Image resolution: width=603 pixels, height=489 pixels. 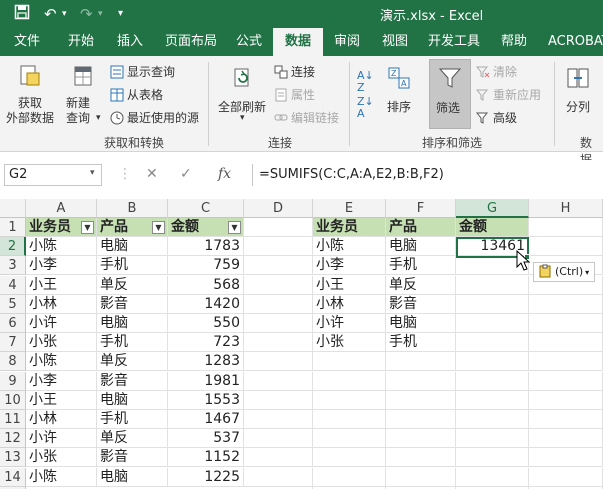 What do you see at coordinates (30, 111) in the screenshot?
I see `get-external-data-button: 获取 外部数据` at bounding box center [30, 111].